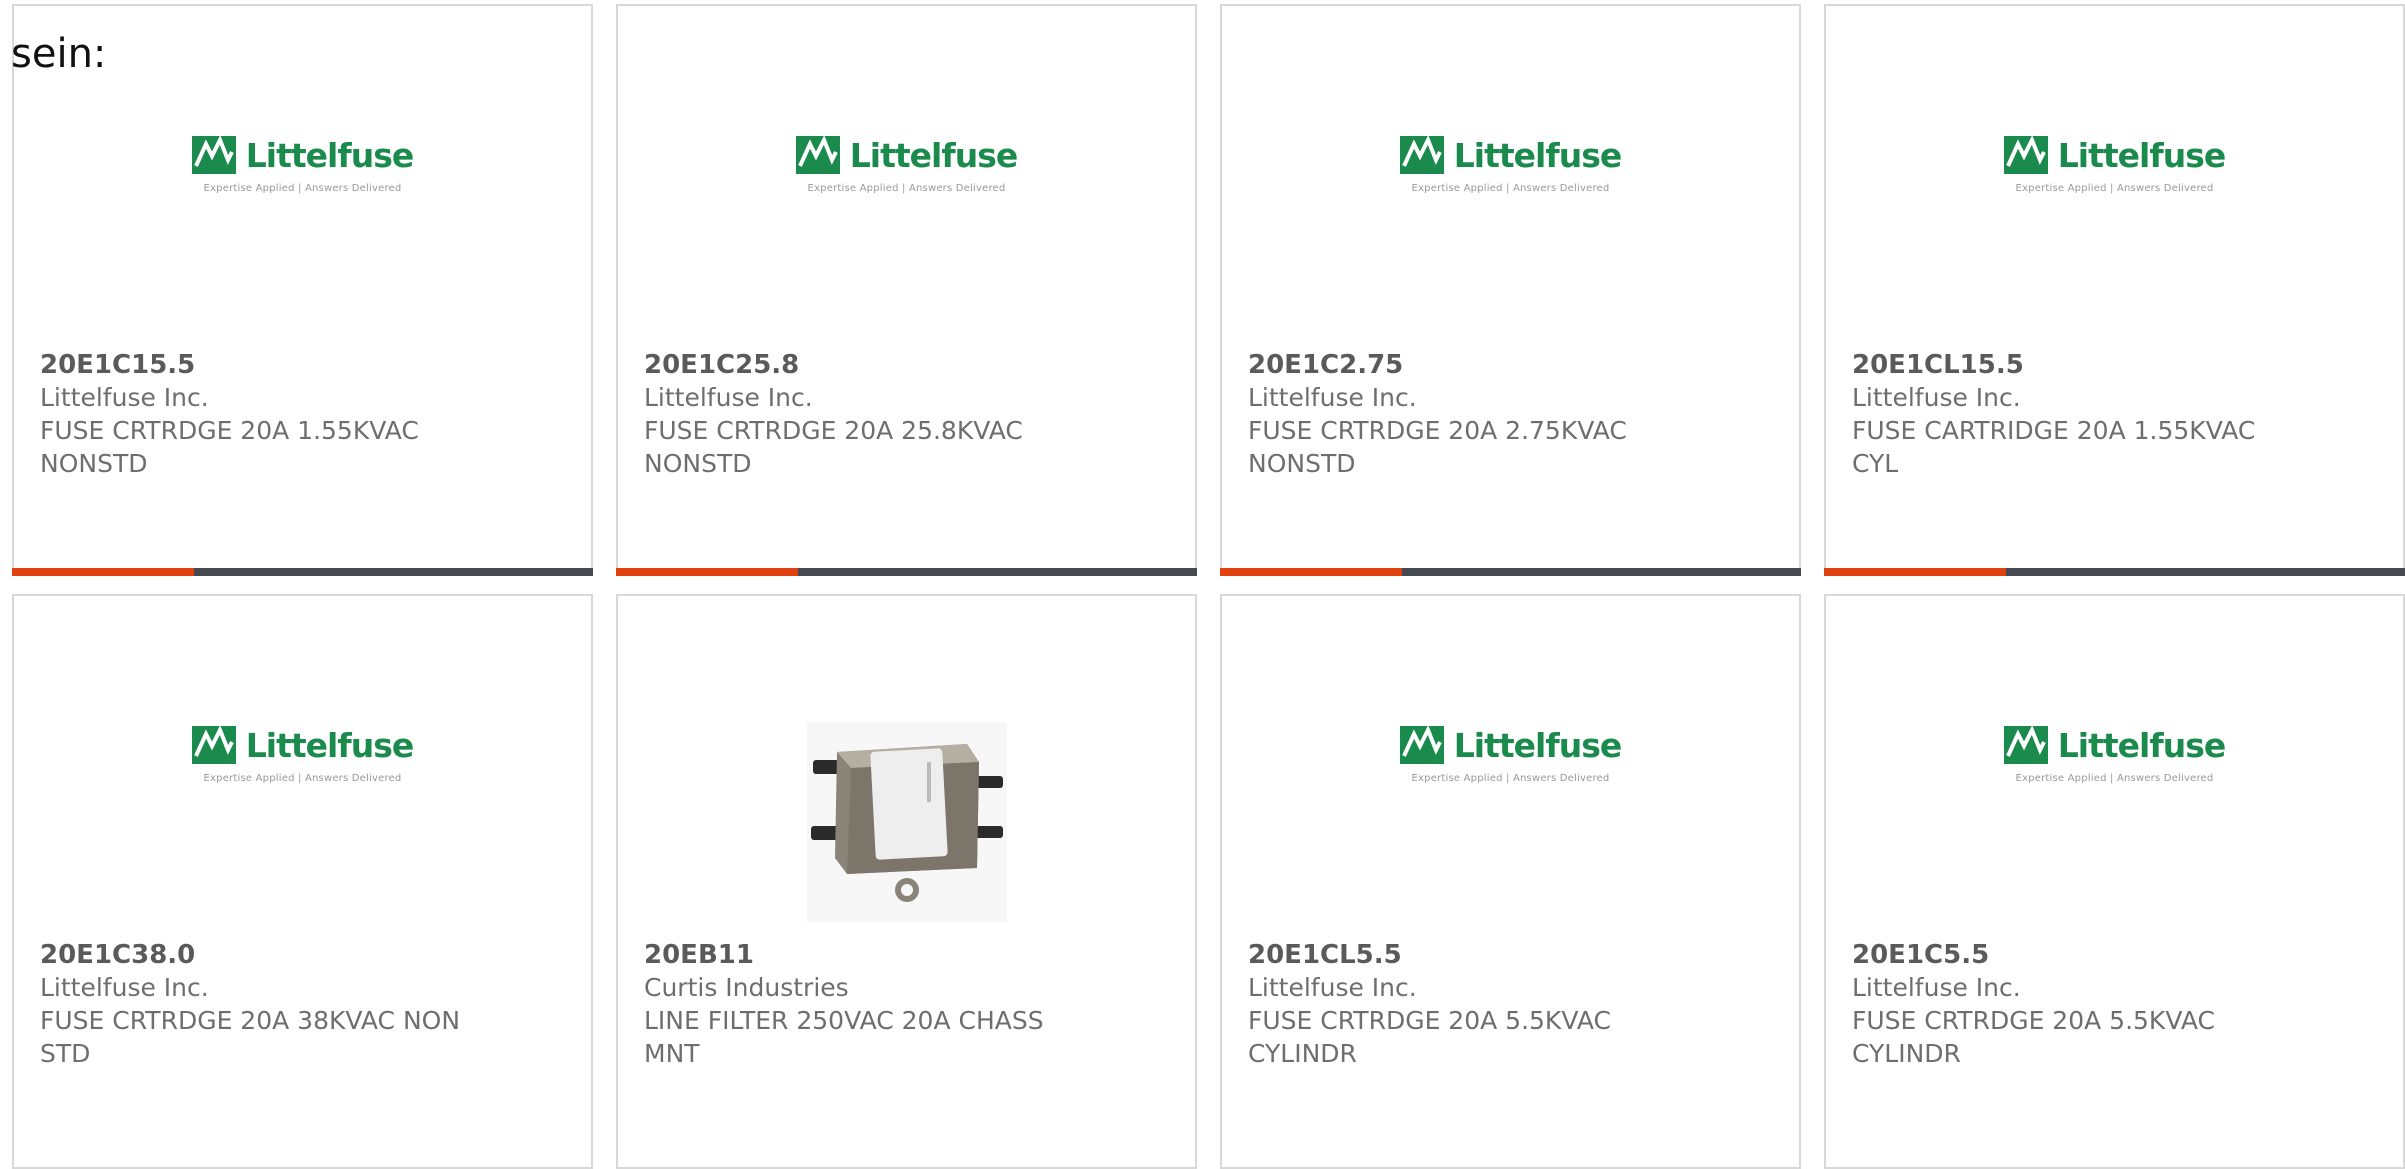  What do you see at coordinates (1437, 447) in the screenshot?
I see `description: FUSE CRTRDGE 20A 2.75KVAC NONSTD` at bounding box center [1437, 447].